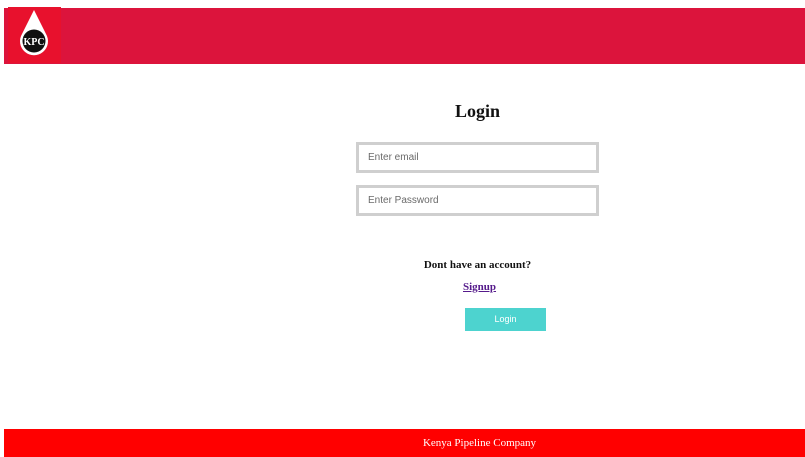 The image size is (805, 457). Describe the element at coordinates (477, 200) in the screenshot. I see `password-input` at that location.